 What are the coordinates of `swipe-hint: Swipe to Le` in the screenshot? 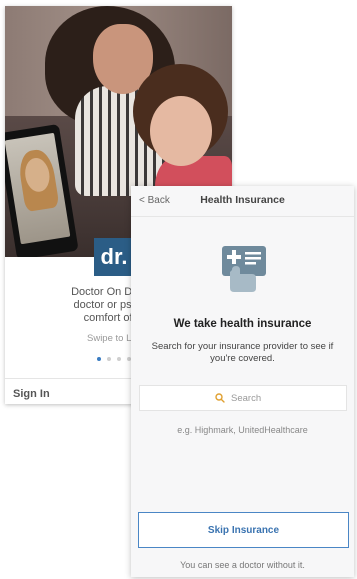 It's located at (112, 338).